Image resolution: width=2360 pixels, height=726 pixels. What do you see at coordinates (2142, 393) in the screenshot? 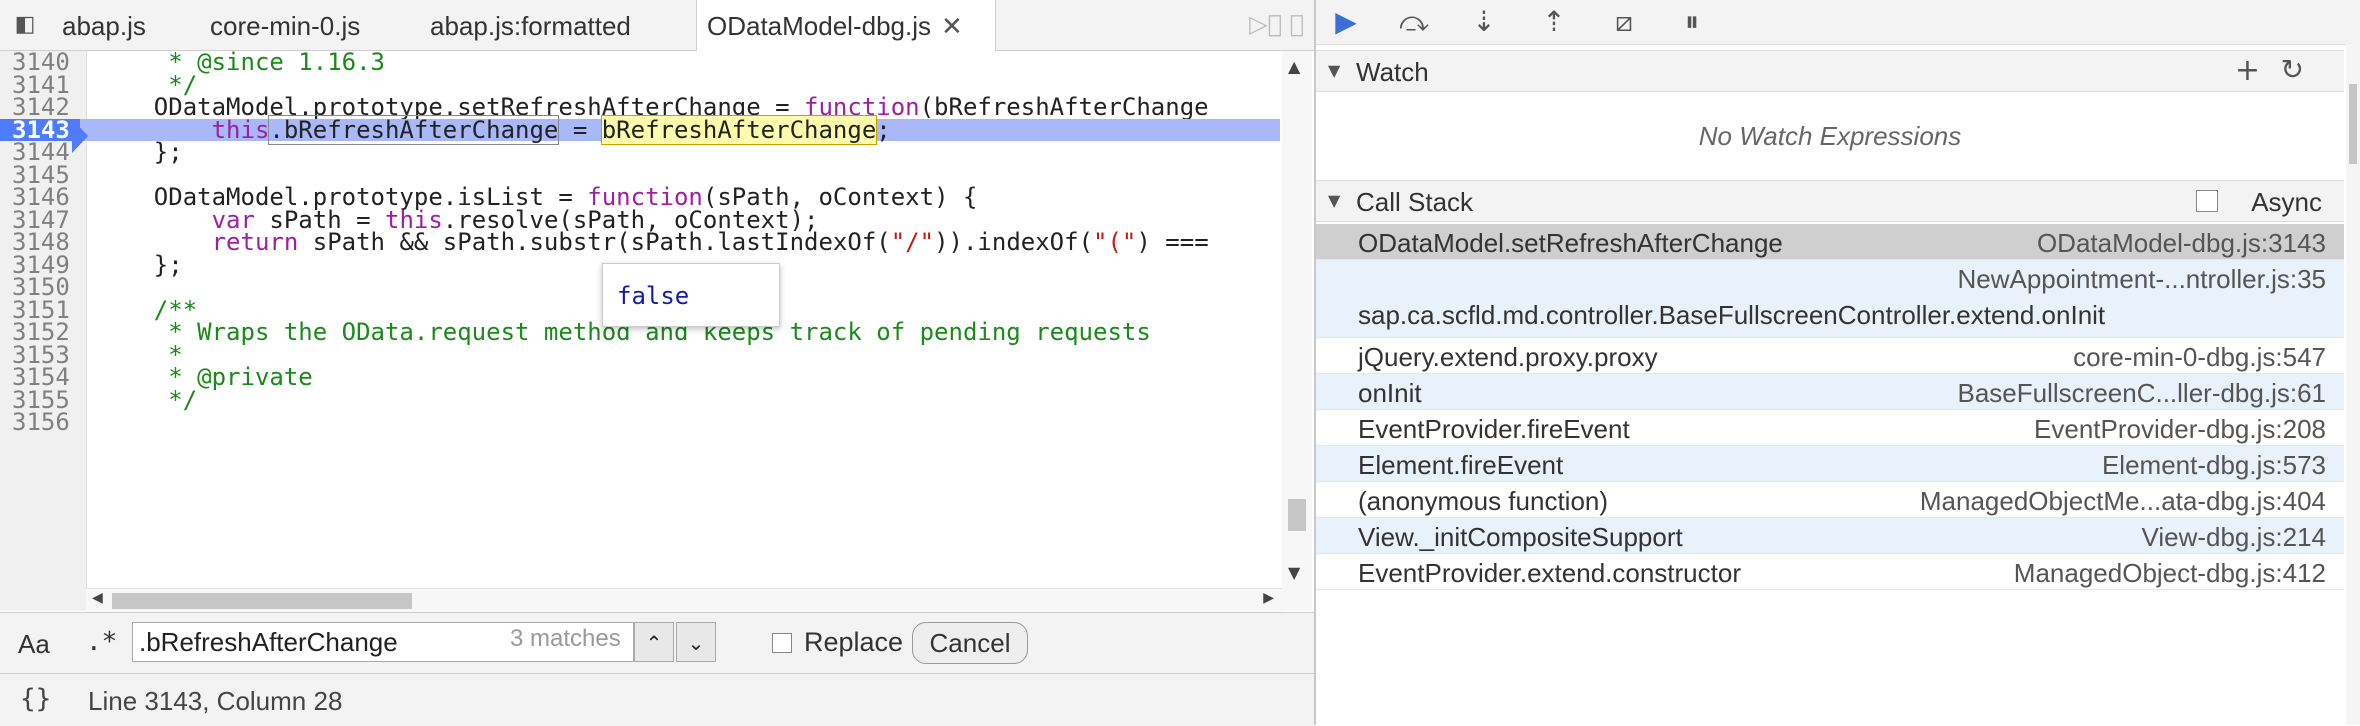
I see `call-frame-location: BaseFullscreenC...ller-dbg.js:61` at bounding box center [2142, 393].